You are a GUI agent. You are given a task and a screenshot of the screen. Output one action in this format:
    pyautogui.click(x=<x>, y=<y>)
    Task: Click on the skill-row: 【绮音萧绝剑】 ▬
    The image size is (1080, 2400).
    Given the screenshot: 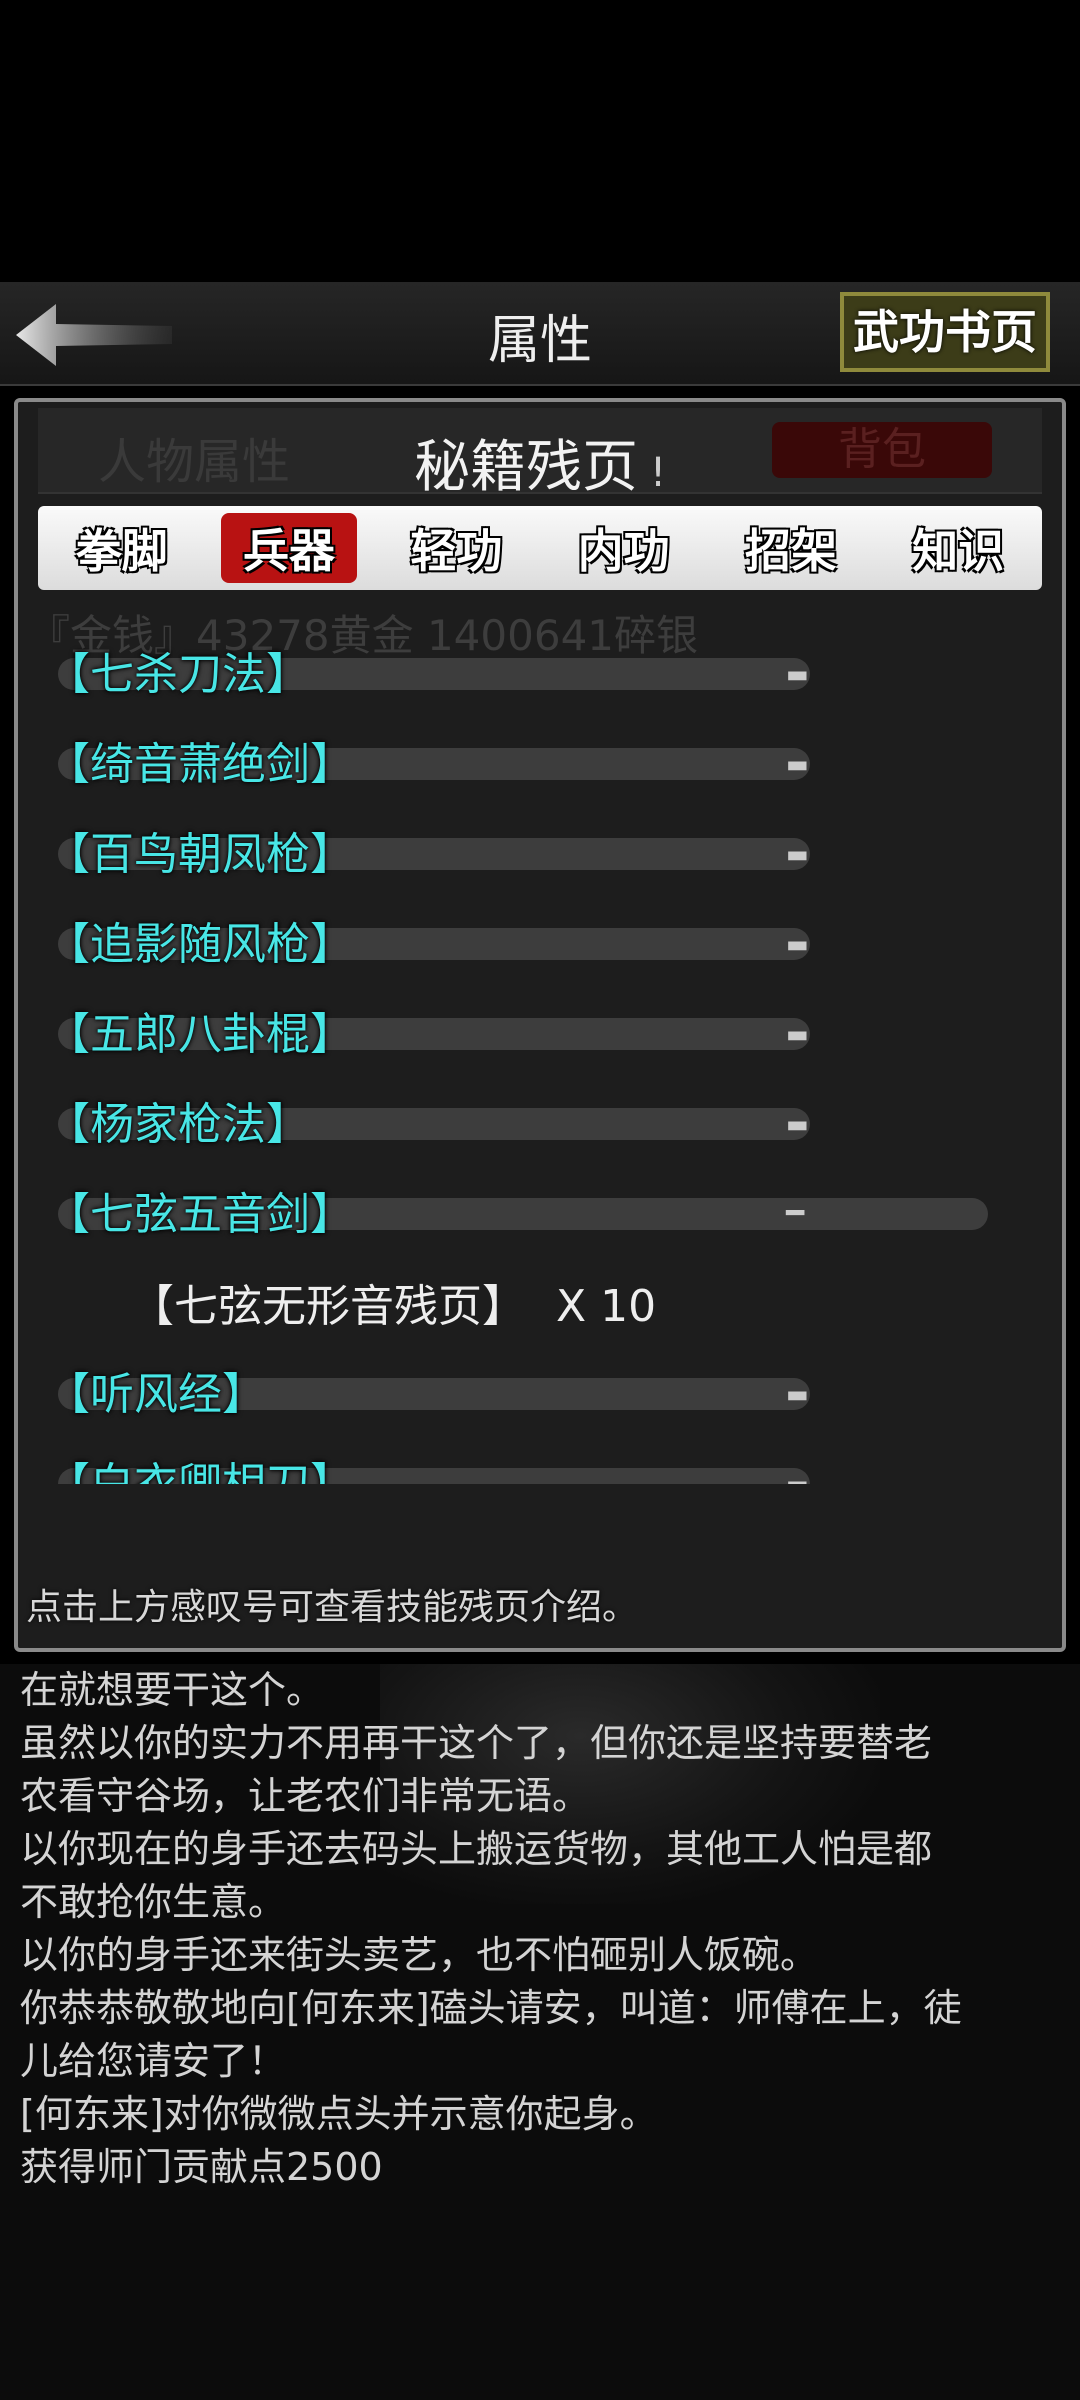 What is the action you would take?
    pyautogui.click(x=511, y=760)
    